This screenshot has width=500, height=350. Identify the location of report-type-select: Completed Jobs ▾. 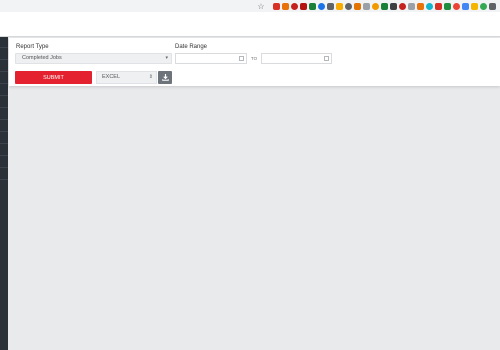
(93, 58).